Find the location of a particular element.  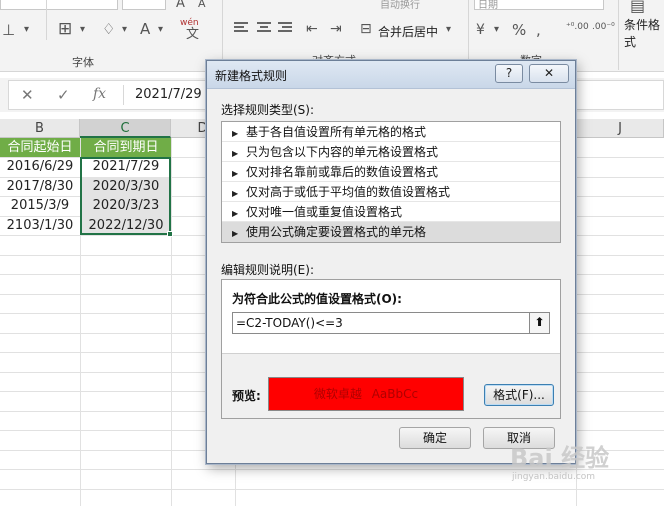

rule-type-item: ▶ 仅对高于或低于平均值的数值设置格式 is located at coordinates (391, 192).